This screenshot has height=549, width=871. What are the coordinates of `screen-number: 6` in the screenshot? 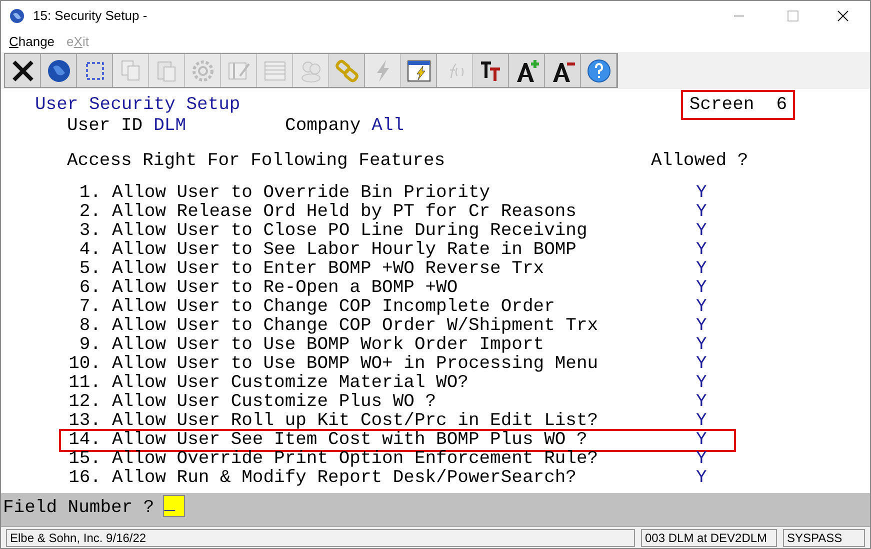 It's located at (781, 105).